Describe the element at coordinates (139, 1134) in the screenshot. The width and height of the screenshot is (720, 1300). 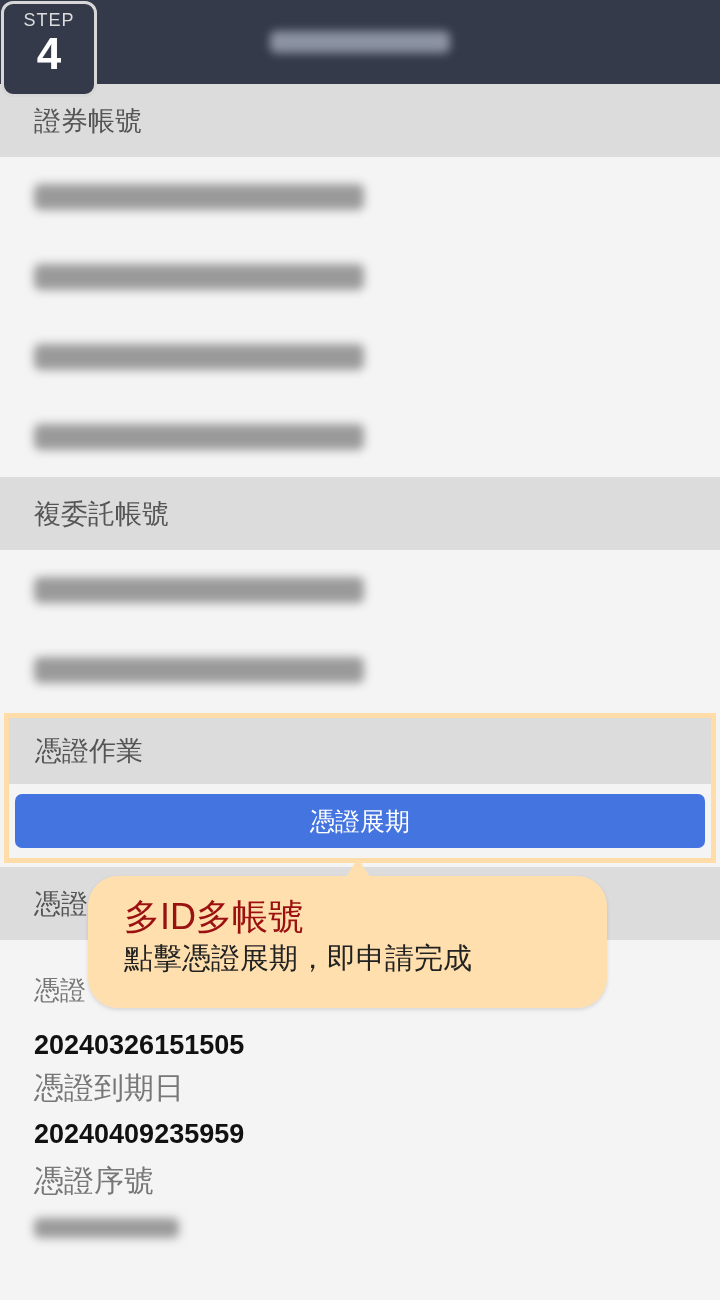
I see `field-value: 20240409235959` at that location.